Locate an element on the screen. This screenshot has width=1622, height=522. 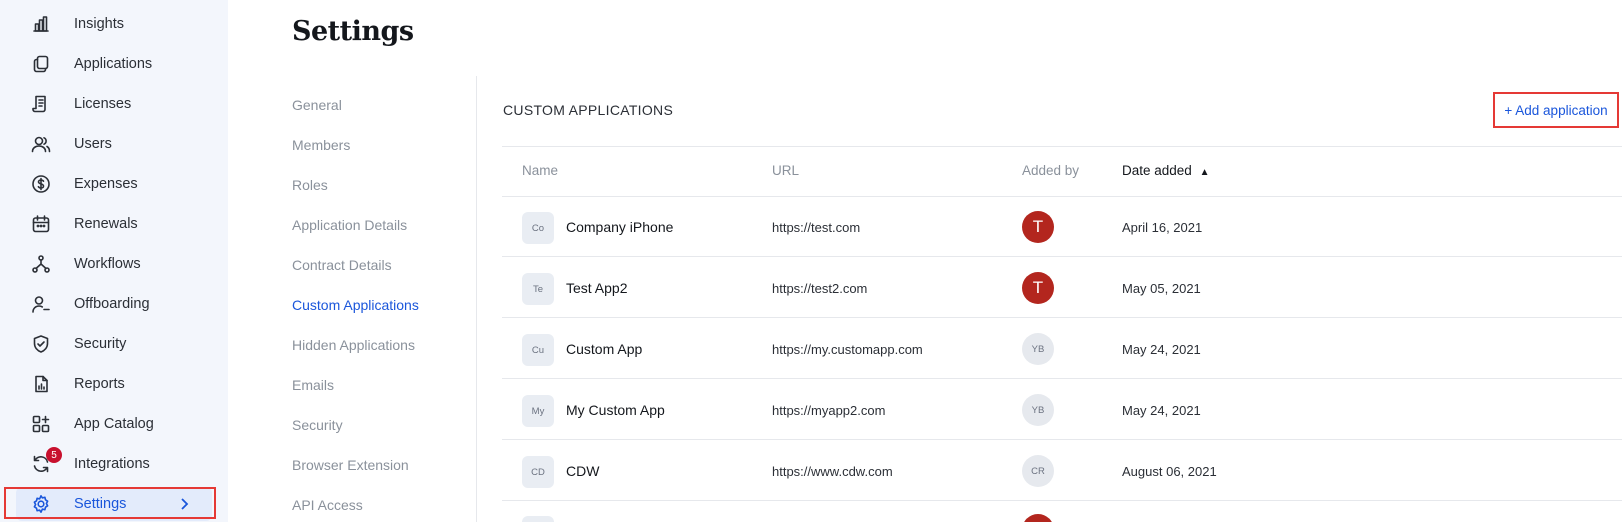
sidebar-item-label: Workflows is located at coordinates (107, 264).